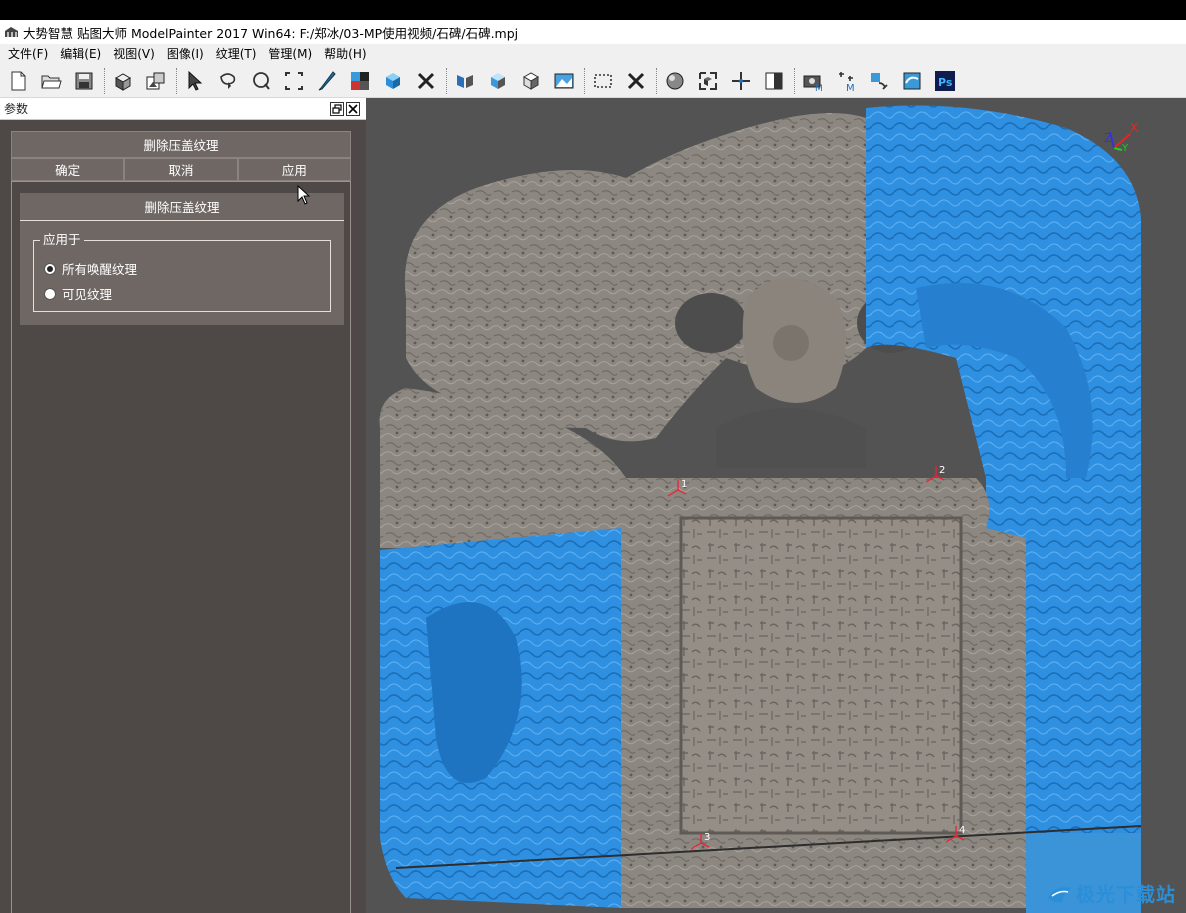  I want to click on dashed-rect-button, so click(603, 81).